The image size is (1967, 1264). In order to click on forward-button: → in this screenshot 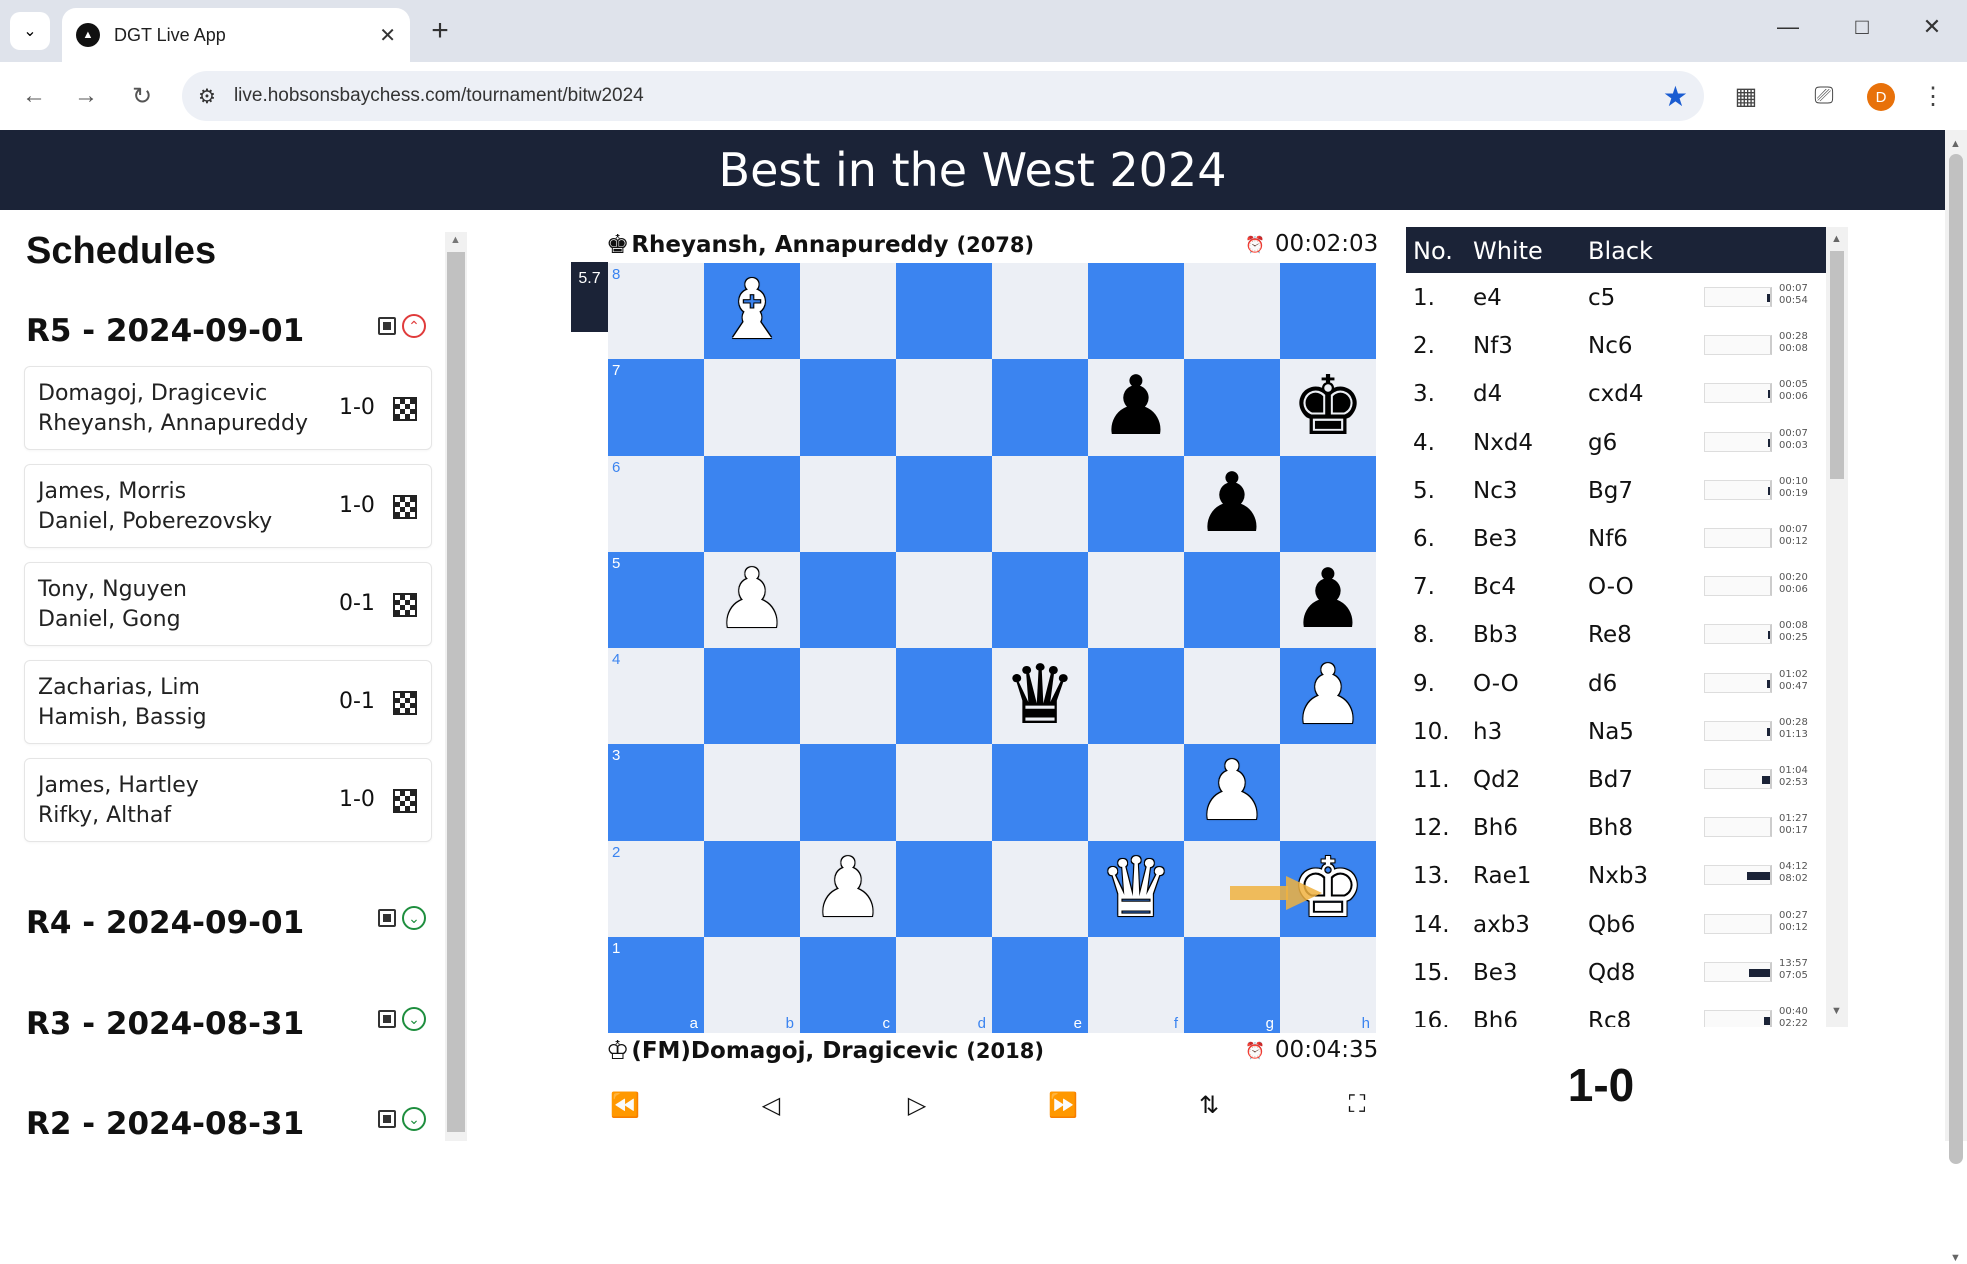, I will do `click(86, 96)`.